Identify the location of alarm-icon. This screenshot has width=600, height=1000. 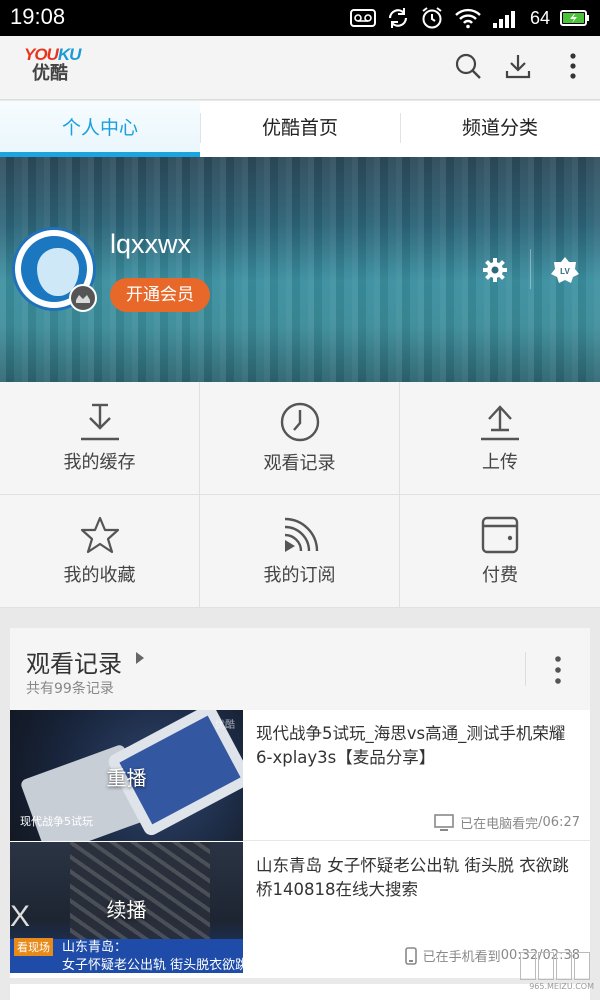
(432, 18).